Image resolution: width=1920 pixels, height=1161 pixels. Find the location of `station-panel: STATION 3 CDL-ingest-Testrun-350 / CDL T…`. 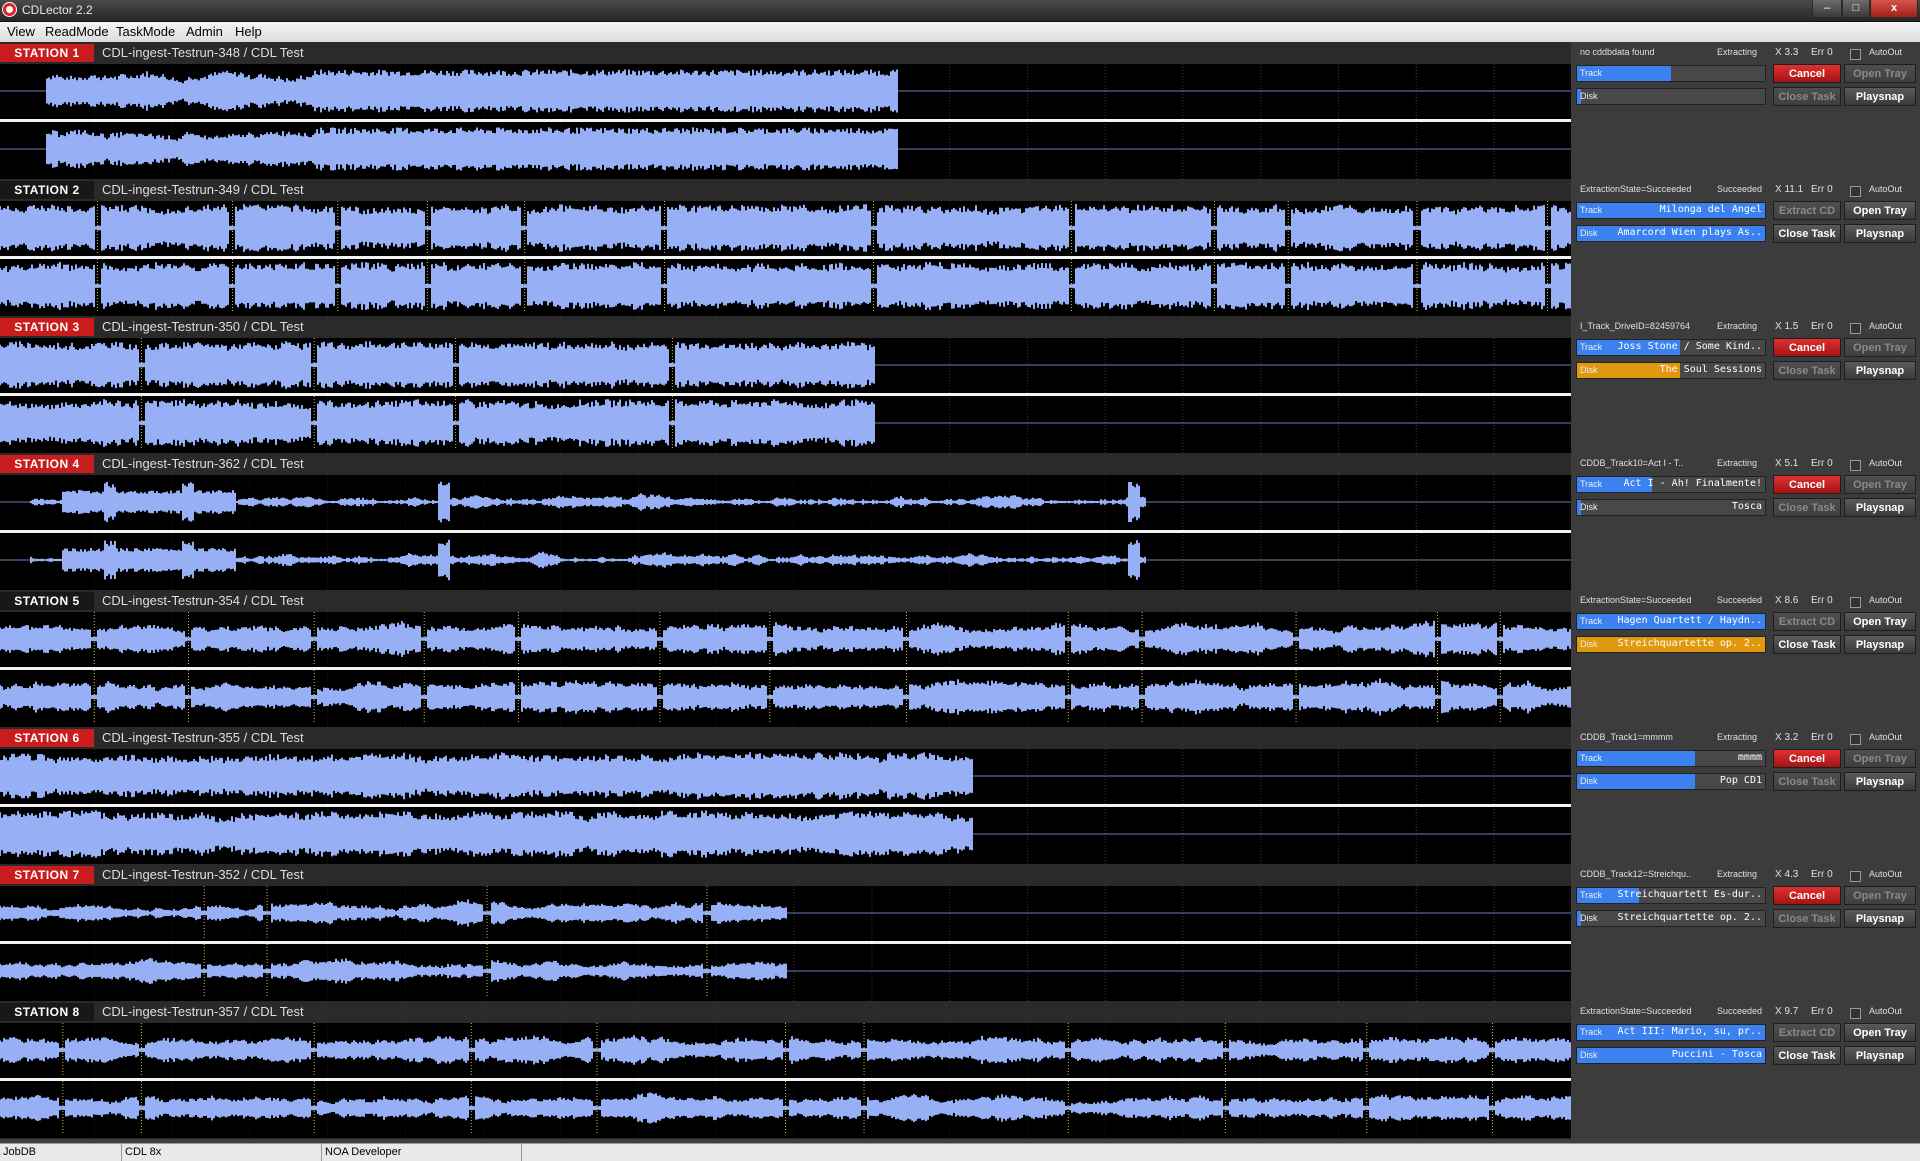

station-panel: STATION 3 CDL-ingest-Testrun-350 / CDL T… is located at coordinates (960, 385).